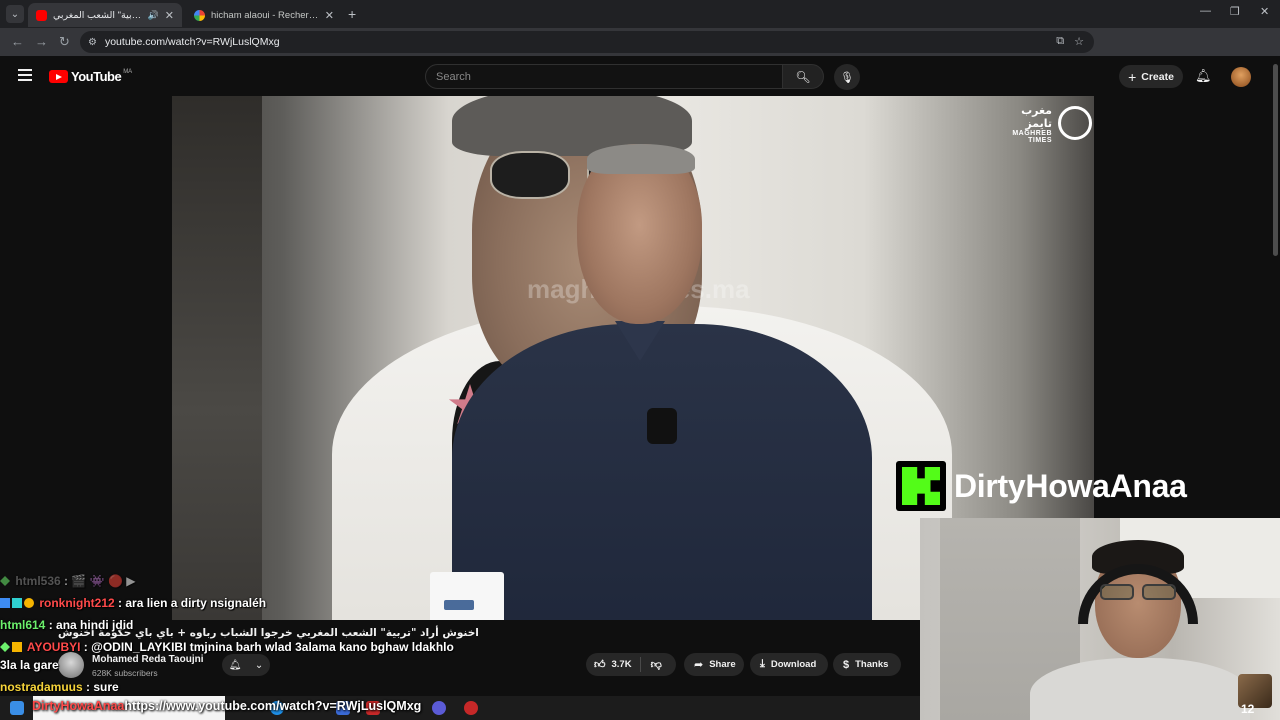  What do you see at coordinates (199, 15) in the screenshot?
I see `google-favicon-icon` at bounding box center [199, 15].